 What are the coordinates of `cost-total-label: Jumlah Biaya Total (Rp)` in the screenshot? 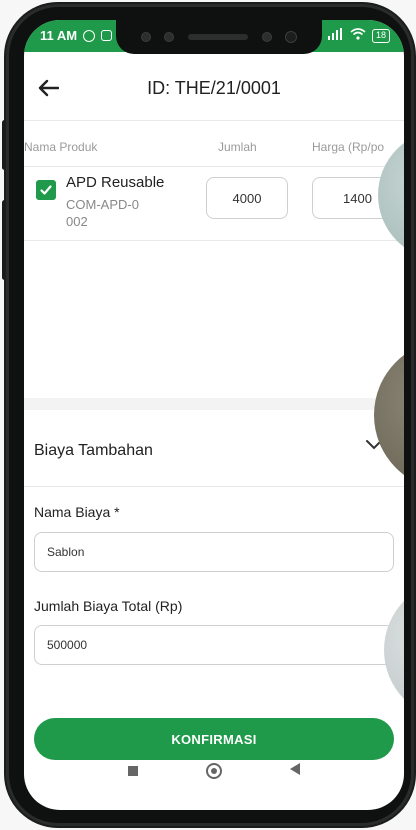 It's located at (108, 606).